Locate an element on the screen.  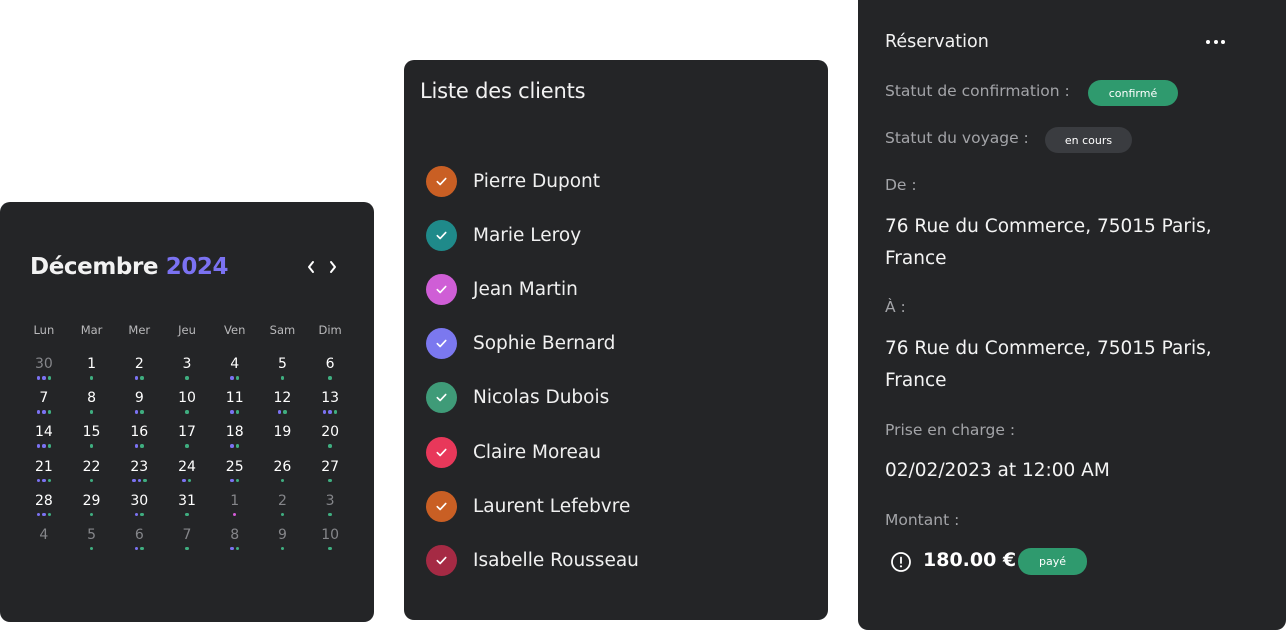
calendar-day: 17 is located at coordinates (187, 441).